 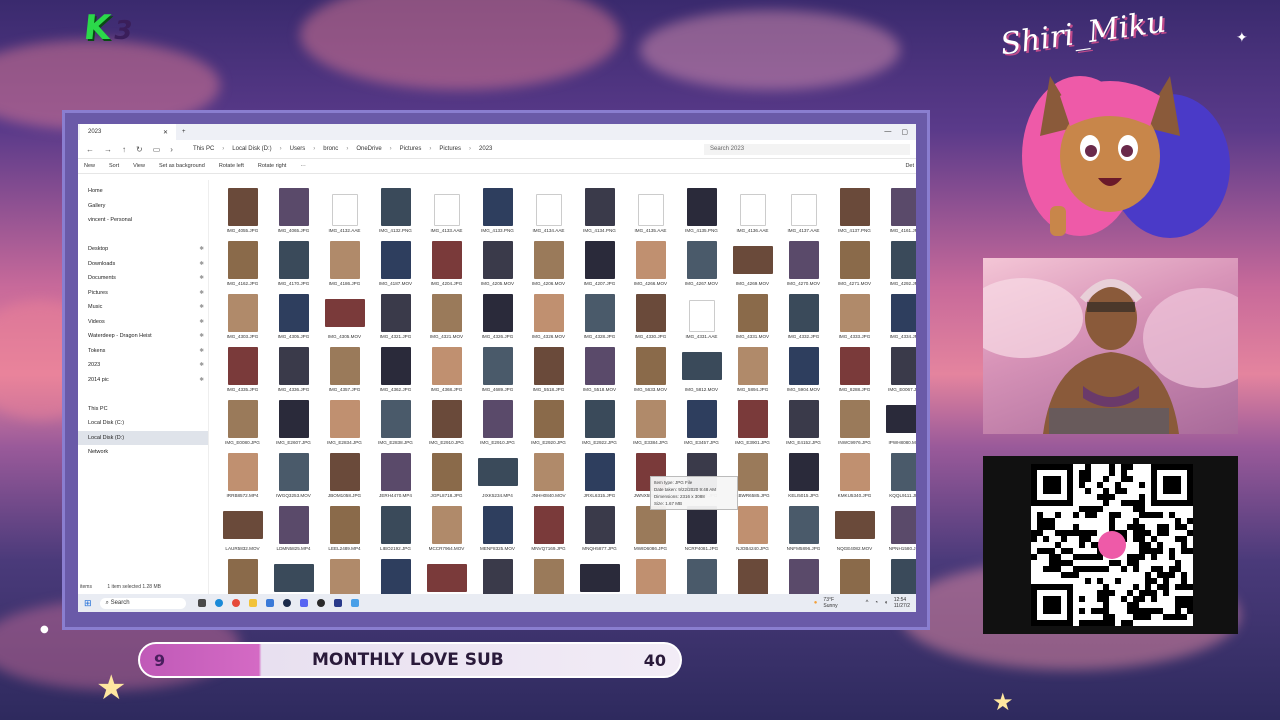 What do you see at coordinates (242, 312) in the screenshot?
I see `file-item: IMG_4303.JPG` at bounding box center [242, 312].